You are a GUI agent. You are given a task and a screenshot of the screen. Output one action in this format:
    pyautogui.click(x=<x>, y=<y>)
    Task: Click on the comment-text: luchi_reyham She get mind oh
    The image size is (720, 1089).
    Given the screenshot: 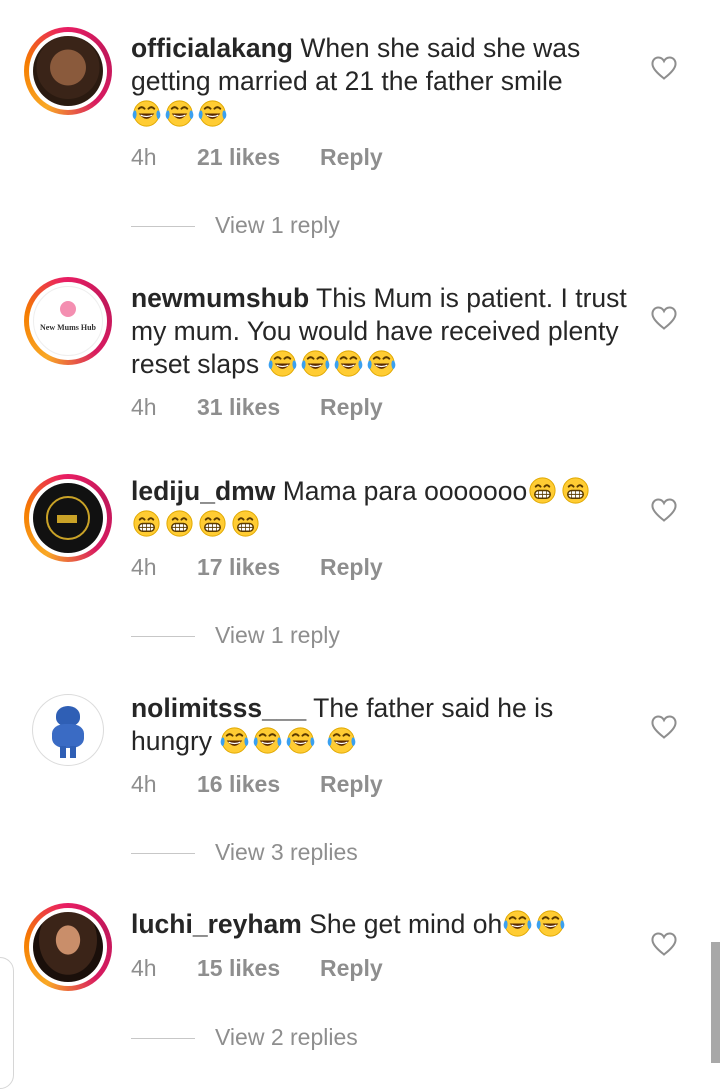 What is the action you would take?
    pyautogui.click(x=381, y=924)
    